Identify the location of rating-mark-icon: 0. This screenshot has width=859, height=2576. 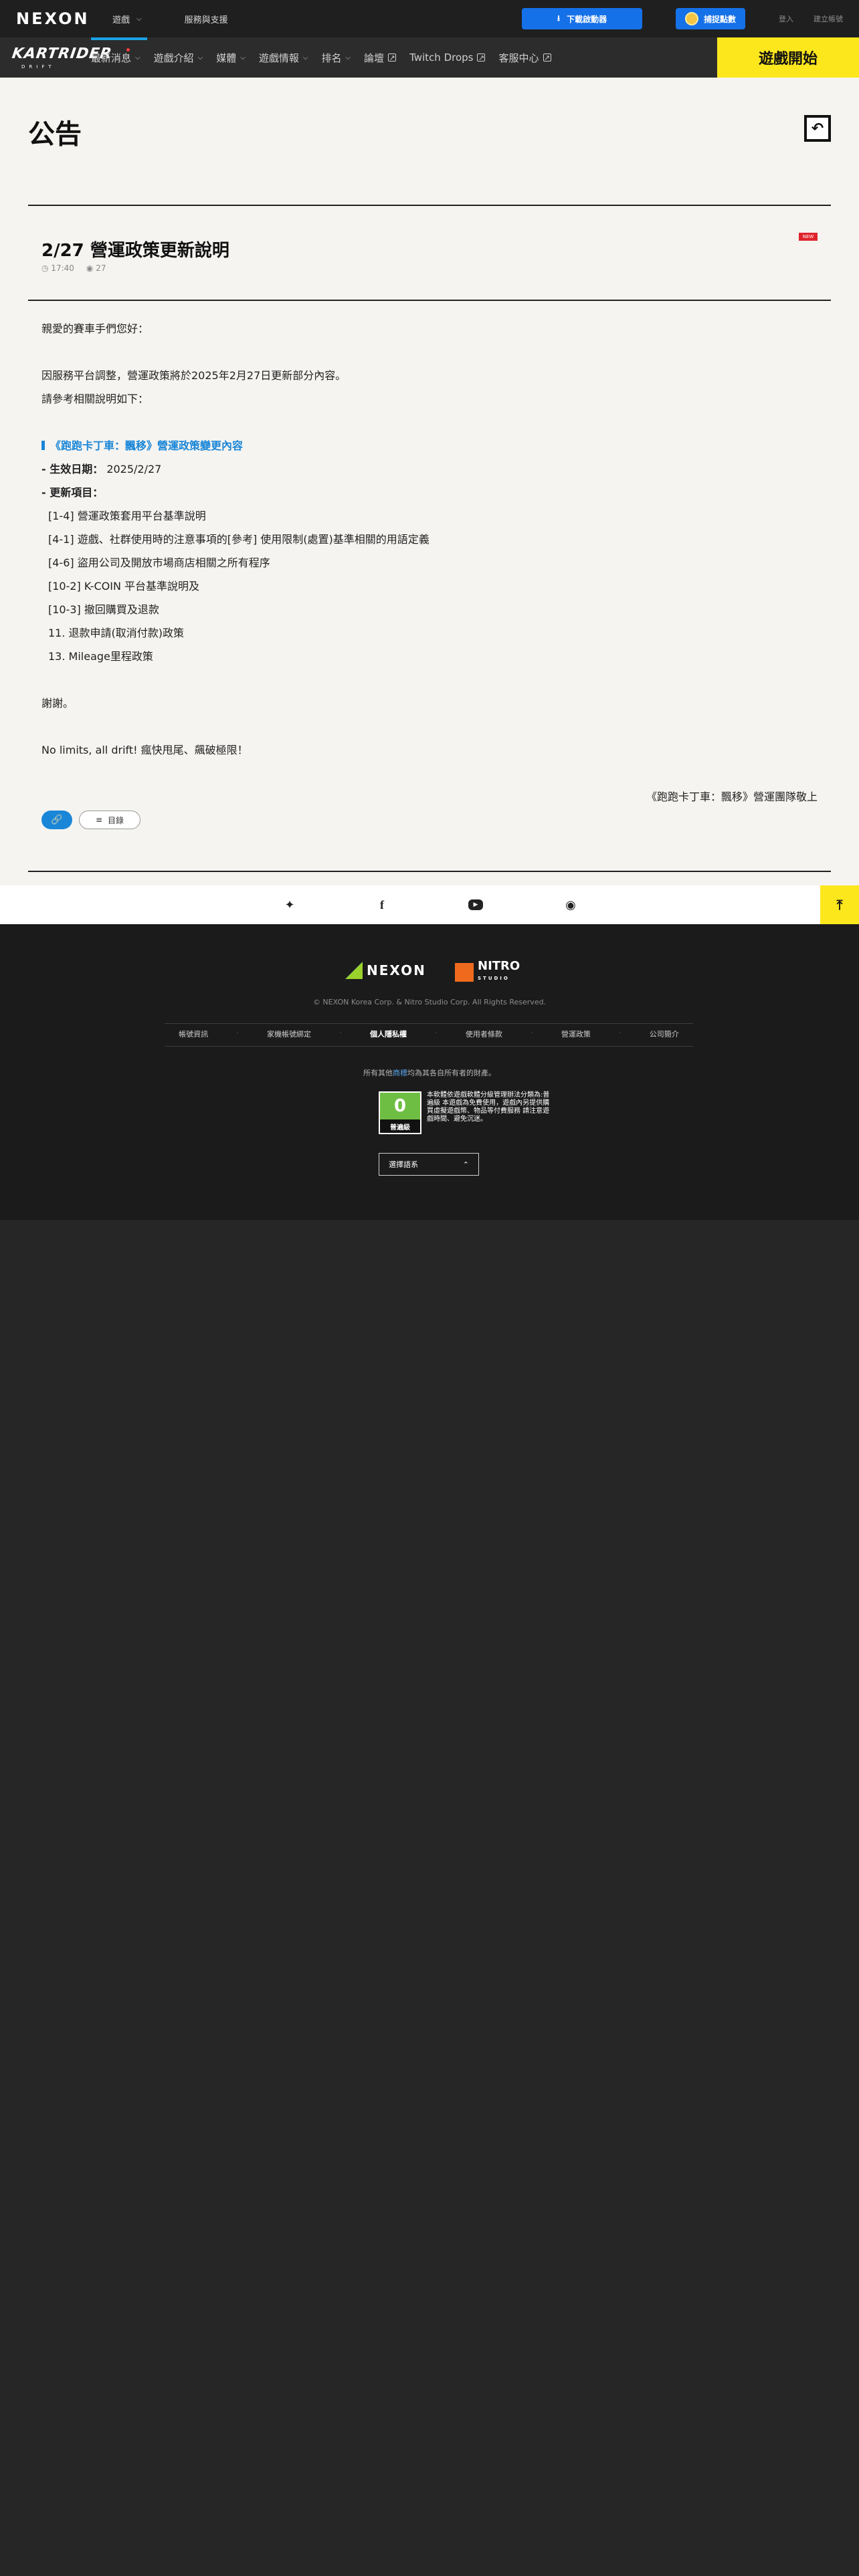
(400, 1106).